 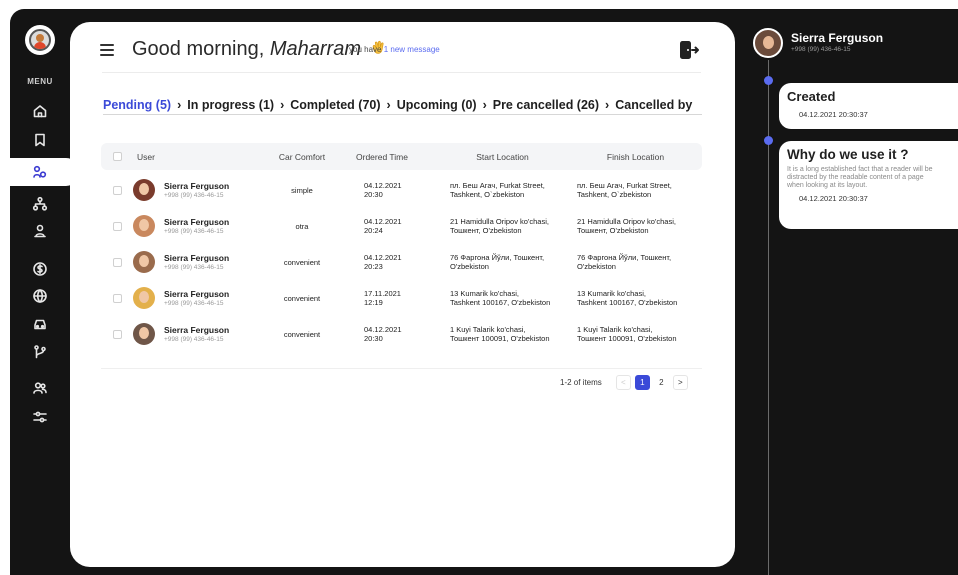 I want to click on message-note: you have 1 new message, so click(x=394, y=49).